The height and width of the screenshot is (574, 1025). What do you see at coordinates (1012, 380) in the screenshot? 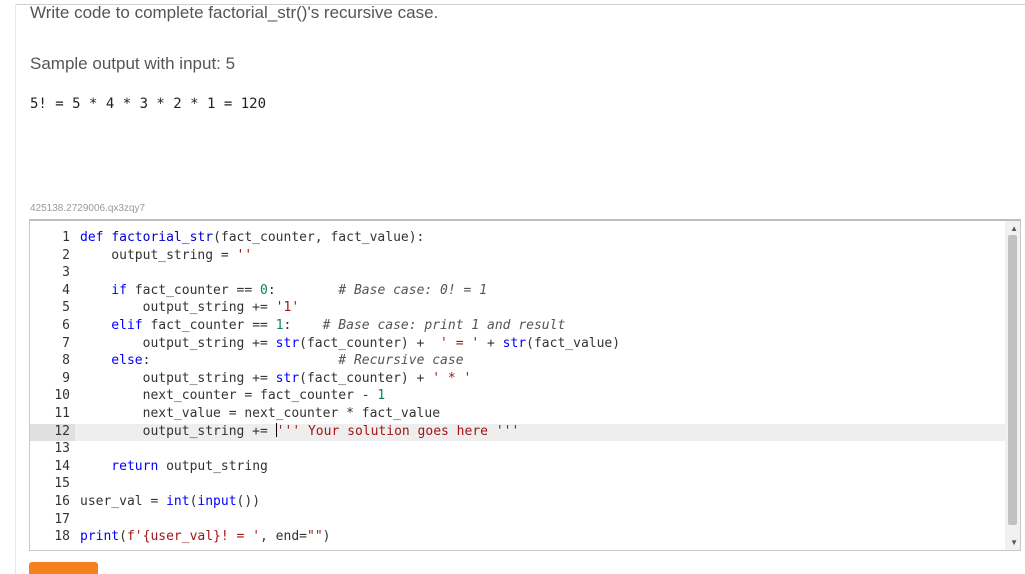
I see `scrollbar-thumb` at bounding box center [1012, 380].